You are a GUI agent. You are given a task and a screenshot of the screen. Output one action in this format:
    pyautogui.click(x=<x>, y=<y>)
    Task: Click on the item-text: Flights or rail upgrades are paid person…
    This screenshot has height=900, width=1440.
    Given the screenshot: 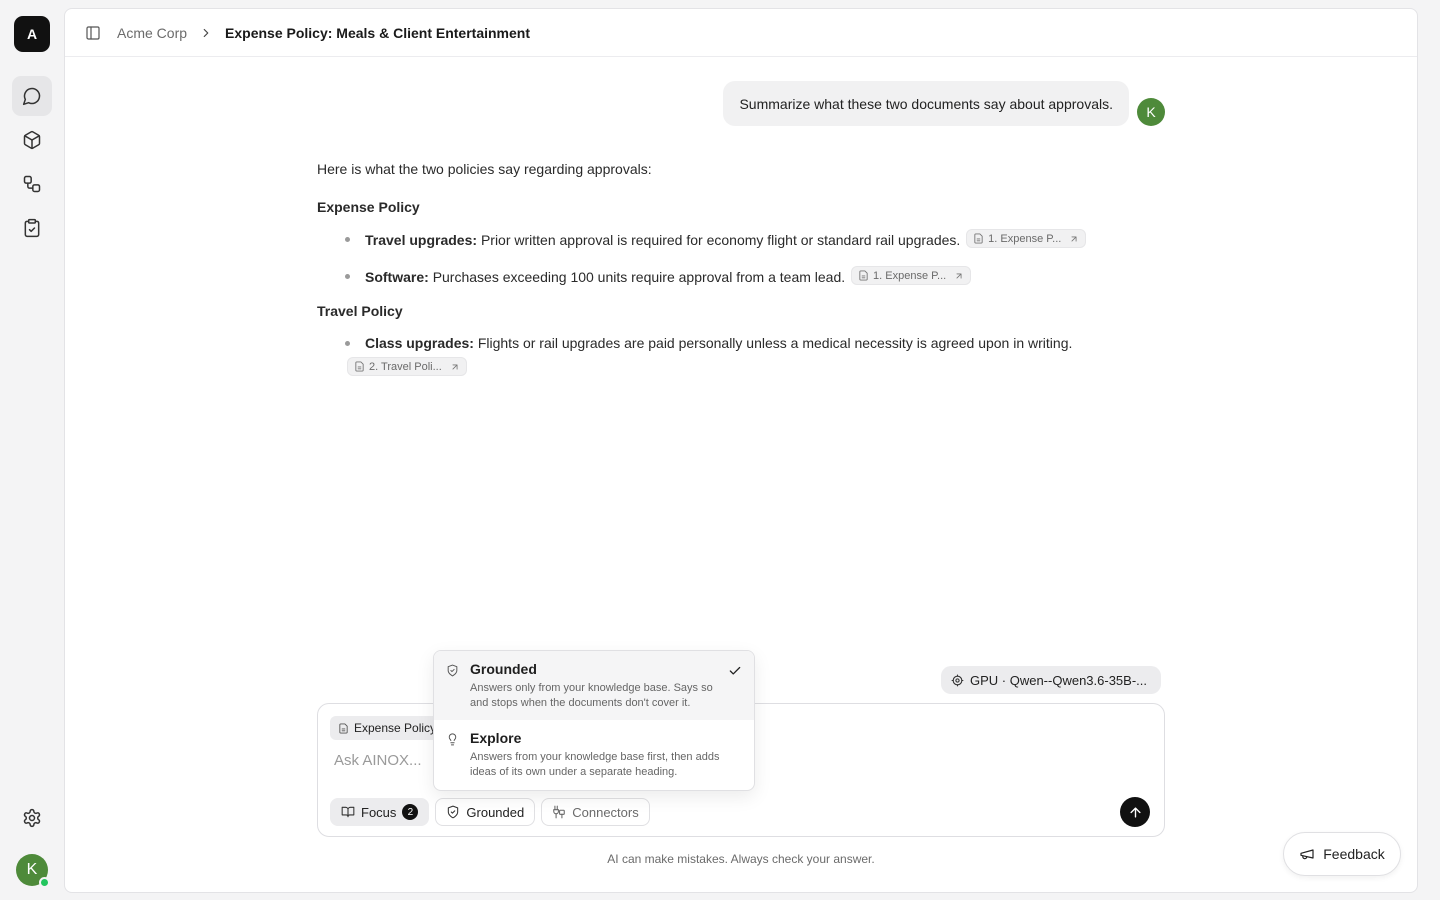 What is the action you would take?
    pyautogui.click(x=775, y=343)
    